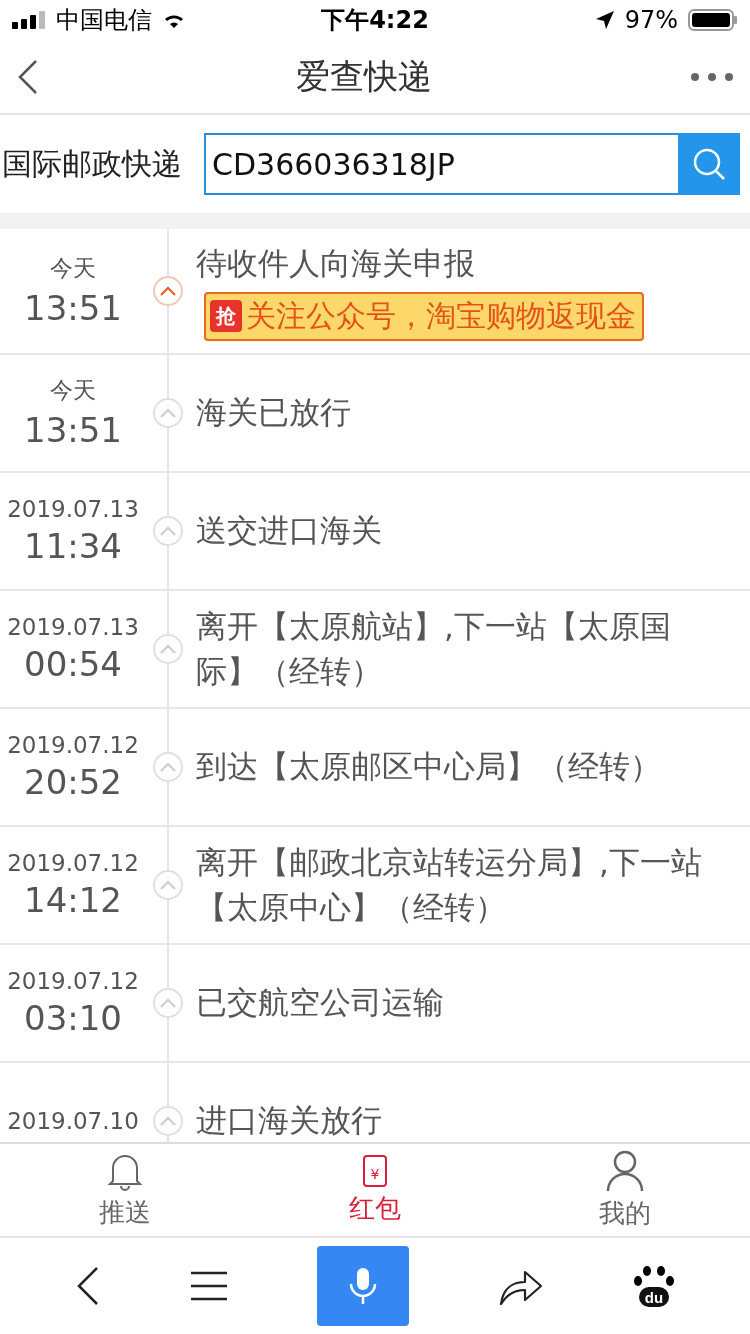 The image size is (750, 1334). I want to click on search-icon, so click(709, 164).